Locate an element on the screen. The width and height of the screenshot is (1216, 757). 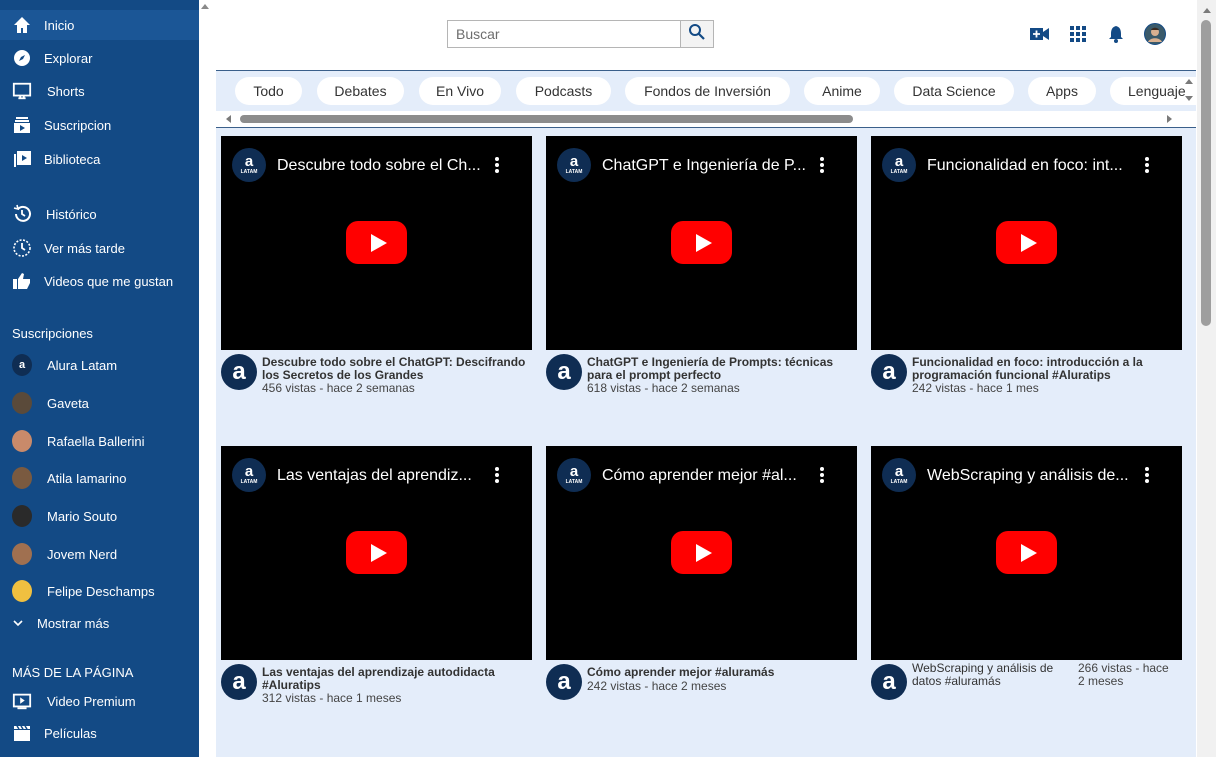
home-icon is located at coordinates (22, 25).